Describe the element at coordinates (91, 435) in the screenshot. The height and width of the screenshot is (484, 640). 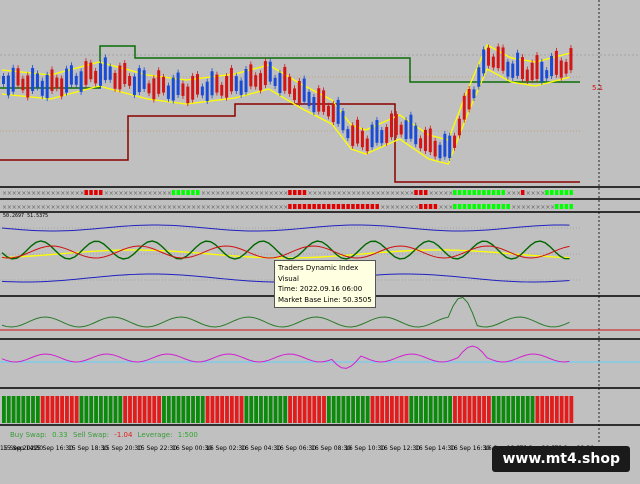
I see `sell-swap-label: Sell Swap:` at that location.